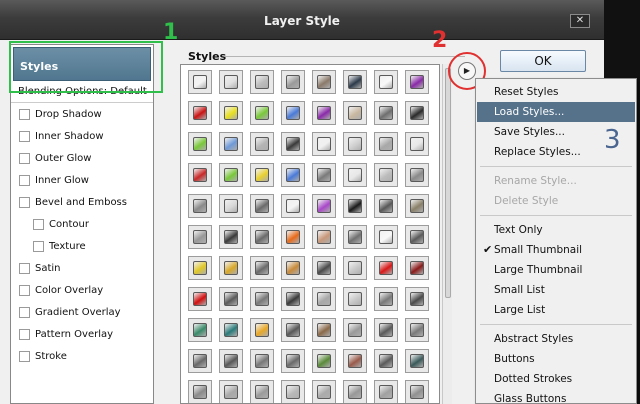 This screenshot has height=404, width=640. I want to click on sidebar-item-texture: Texture, so click(82, 246).